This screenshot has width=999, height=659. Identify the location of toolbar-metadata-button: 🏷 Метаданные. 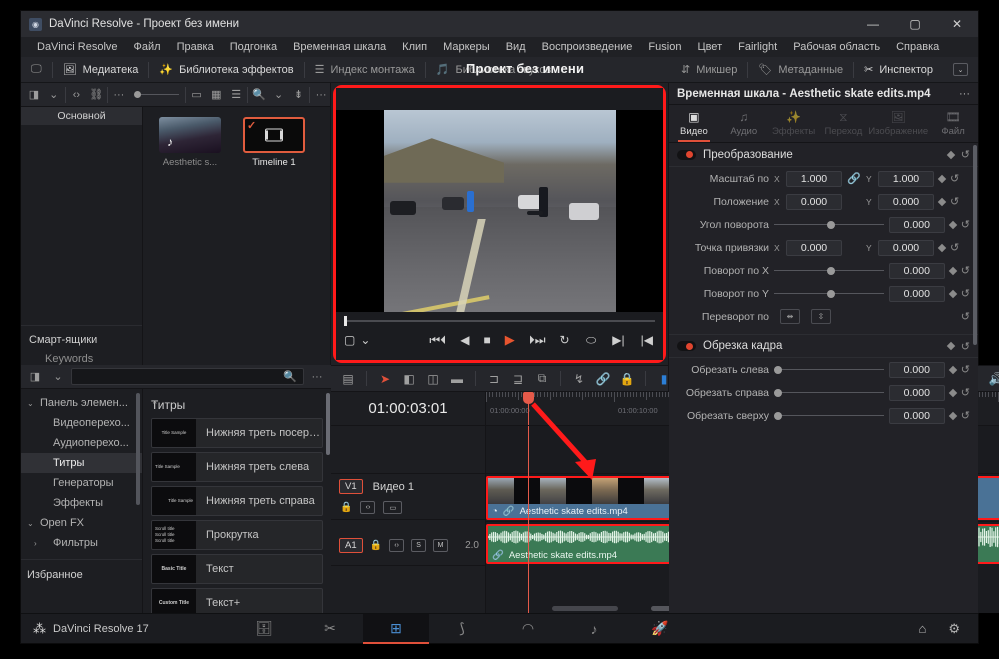
(800, 70).